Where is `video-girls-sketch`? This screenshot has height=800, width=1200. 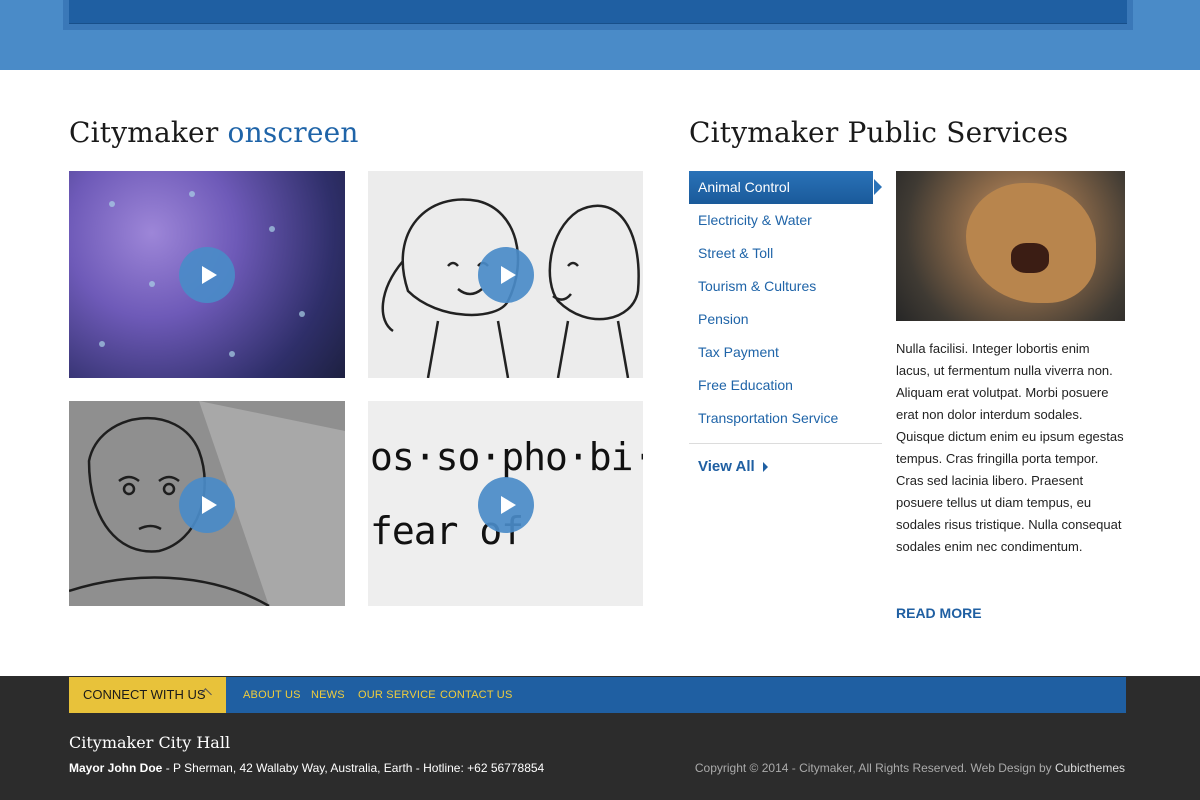 video-girls-sketch is located at coordinates (505, 274).